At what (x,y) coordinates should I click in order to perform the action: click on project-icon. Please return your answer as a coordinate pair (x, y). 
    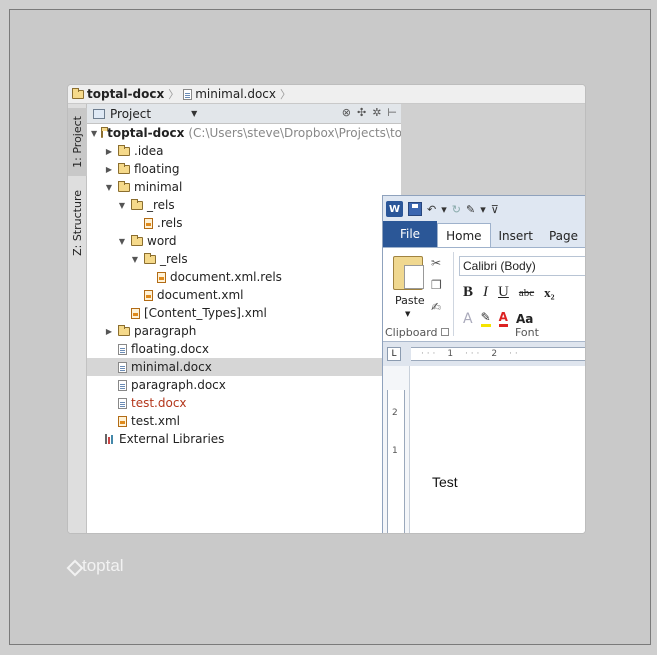
    Looking at the image, I should click on (99, 113).